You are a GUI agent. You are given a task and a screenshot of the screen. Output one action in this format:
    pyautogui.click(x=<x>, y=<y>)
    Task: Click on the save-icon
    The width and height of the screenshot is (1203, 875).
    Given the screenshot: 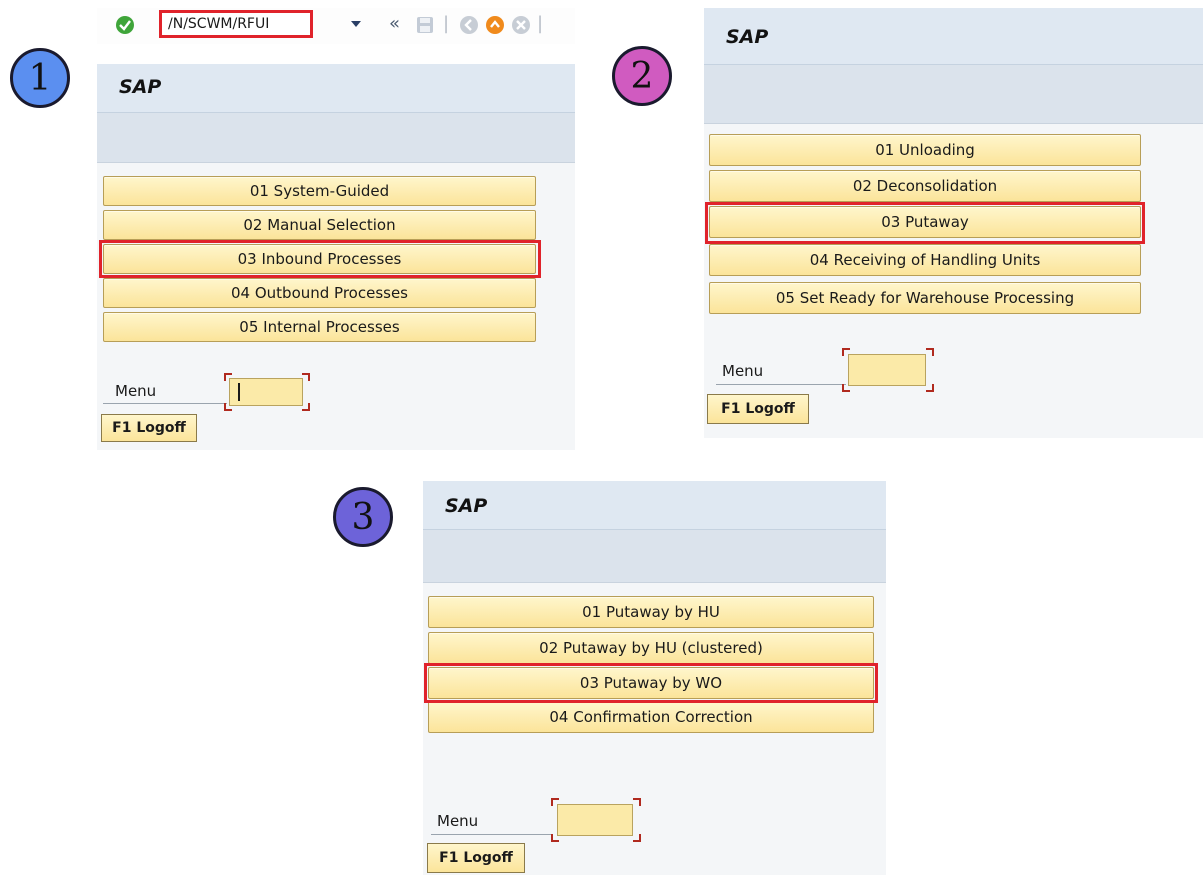 What is the action you would take?
    pyautogui.click(x=425, y=27)
    